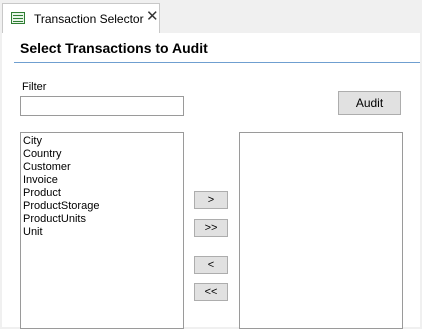 The height and width of the screenshot is (329, 422). I want to click on remove-all-button: <<, so click(211, 292).